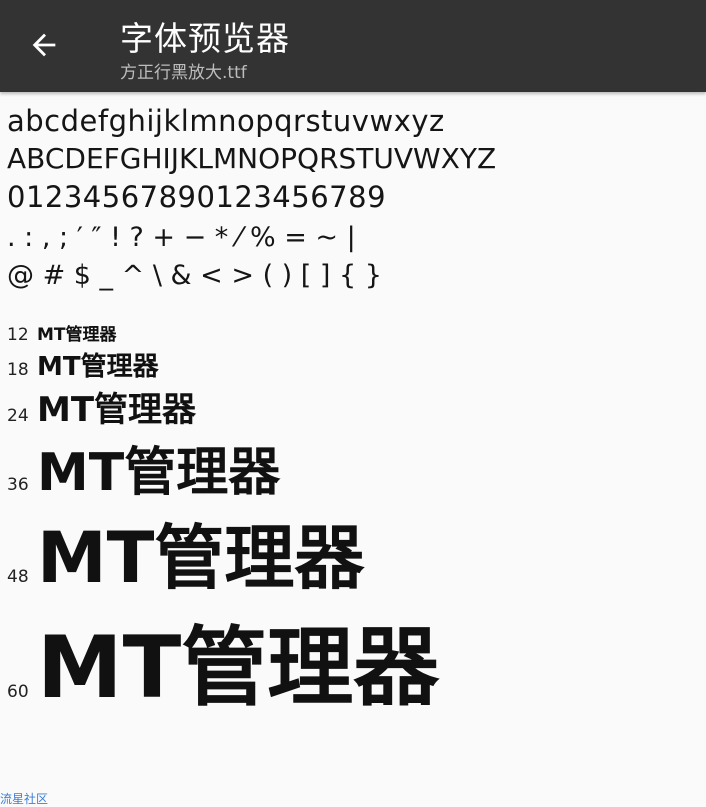  I want to click on arrow-left-icon, so click(44, 45).